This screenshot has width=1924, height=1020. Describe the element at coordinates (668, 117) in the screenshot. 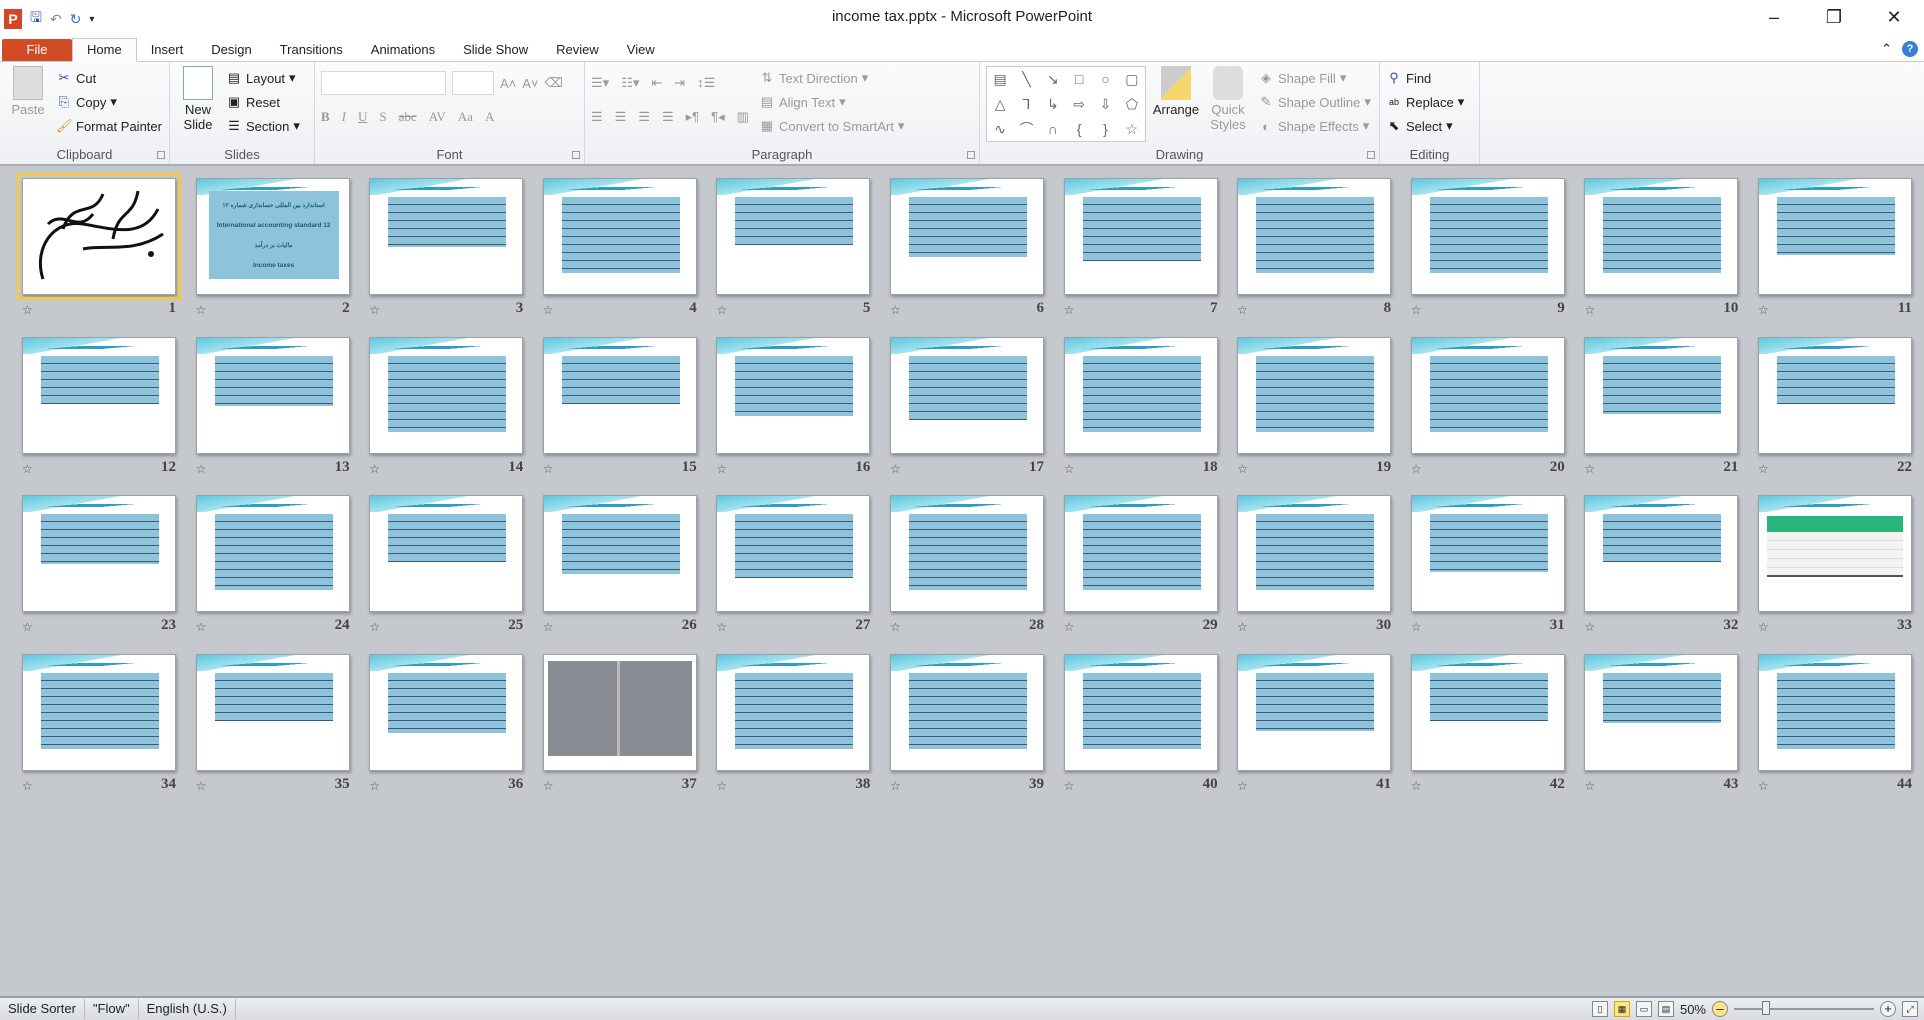

I see `justify-icon: ☰` at that location.